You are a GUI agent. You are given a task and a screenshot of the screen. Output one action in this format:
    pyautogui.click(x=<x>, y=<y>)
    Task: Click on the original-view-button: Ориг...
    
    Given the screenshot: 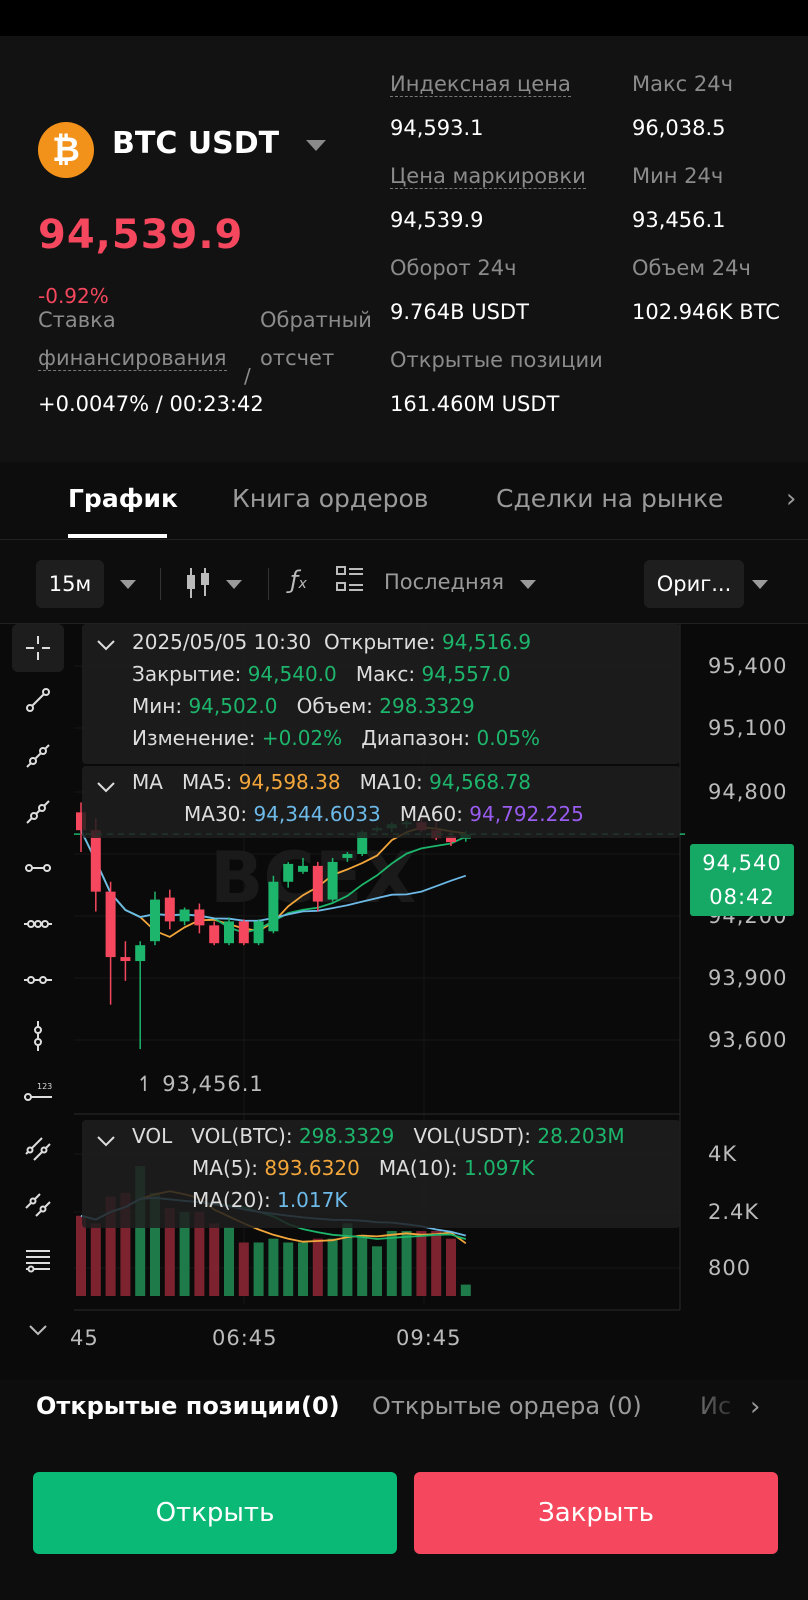 What is the action you would take?
    pyautogui.click(x=694, y=584)
    